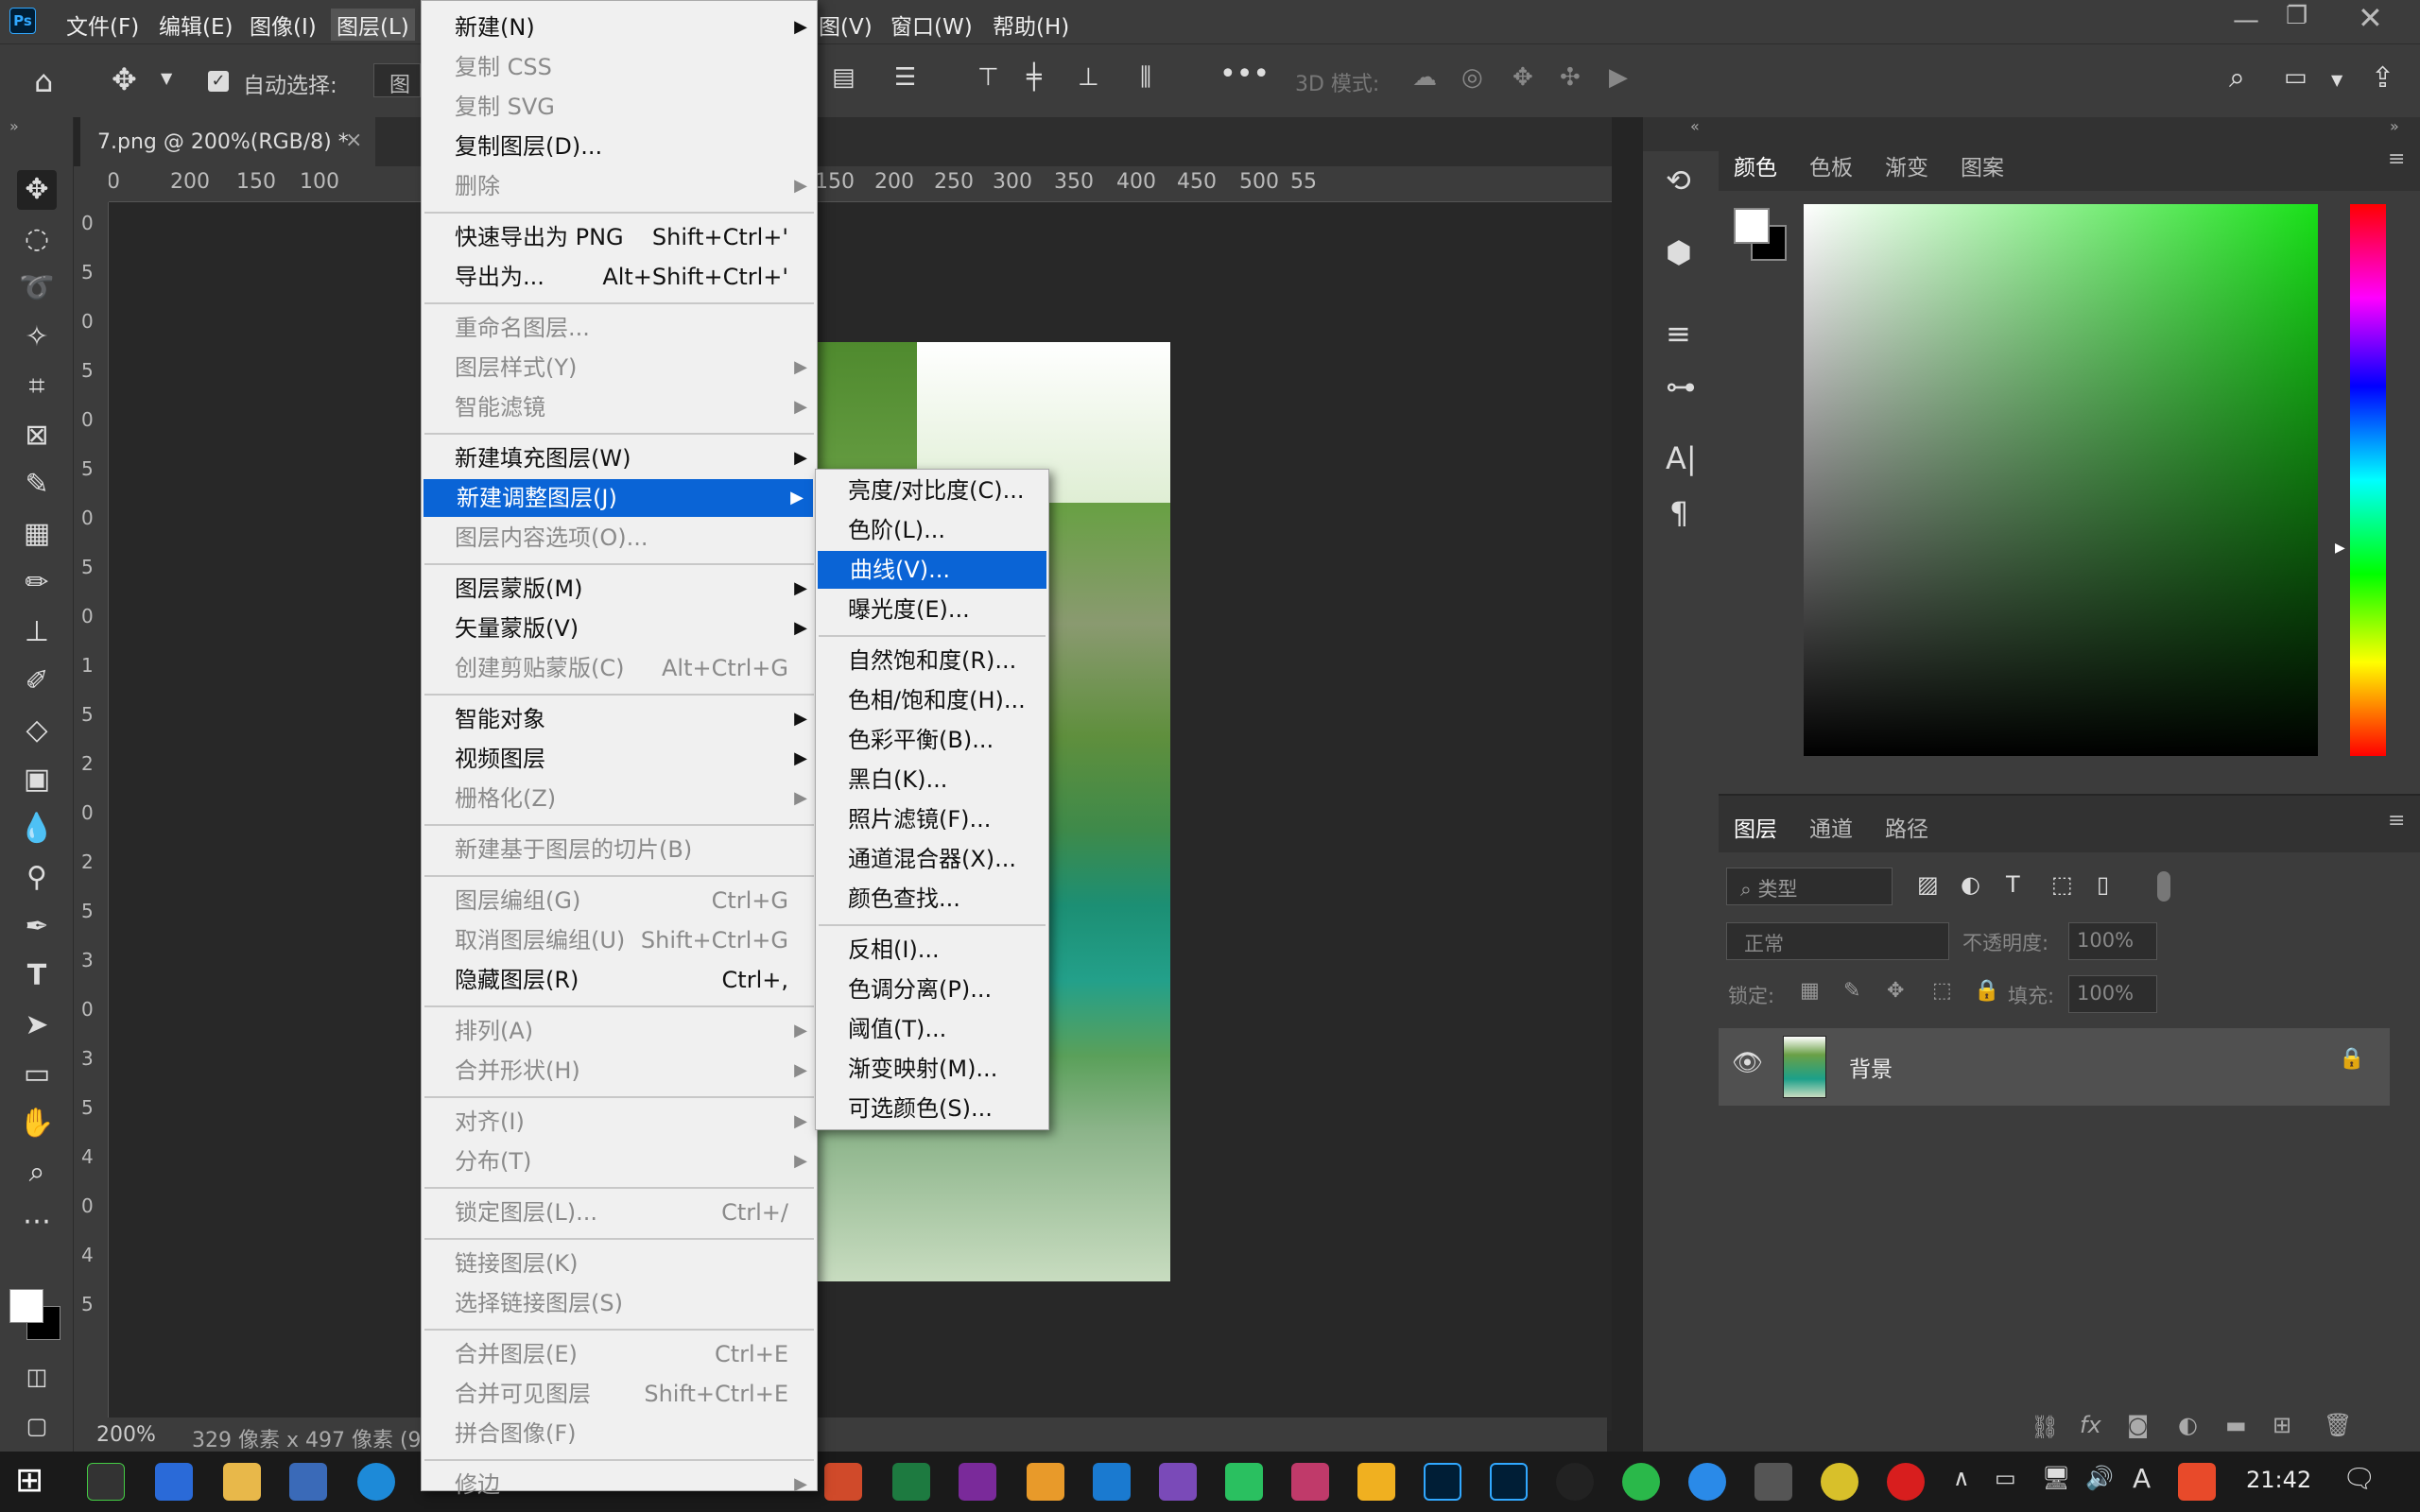  Describe the element at coordinates (988, 77) in the screenshot. I see `align-top-icon: ⊤` at that location.